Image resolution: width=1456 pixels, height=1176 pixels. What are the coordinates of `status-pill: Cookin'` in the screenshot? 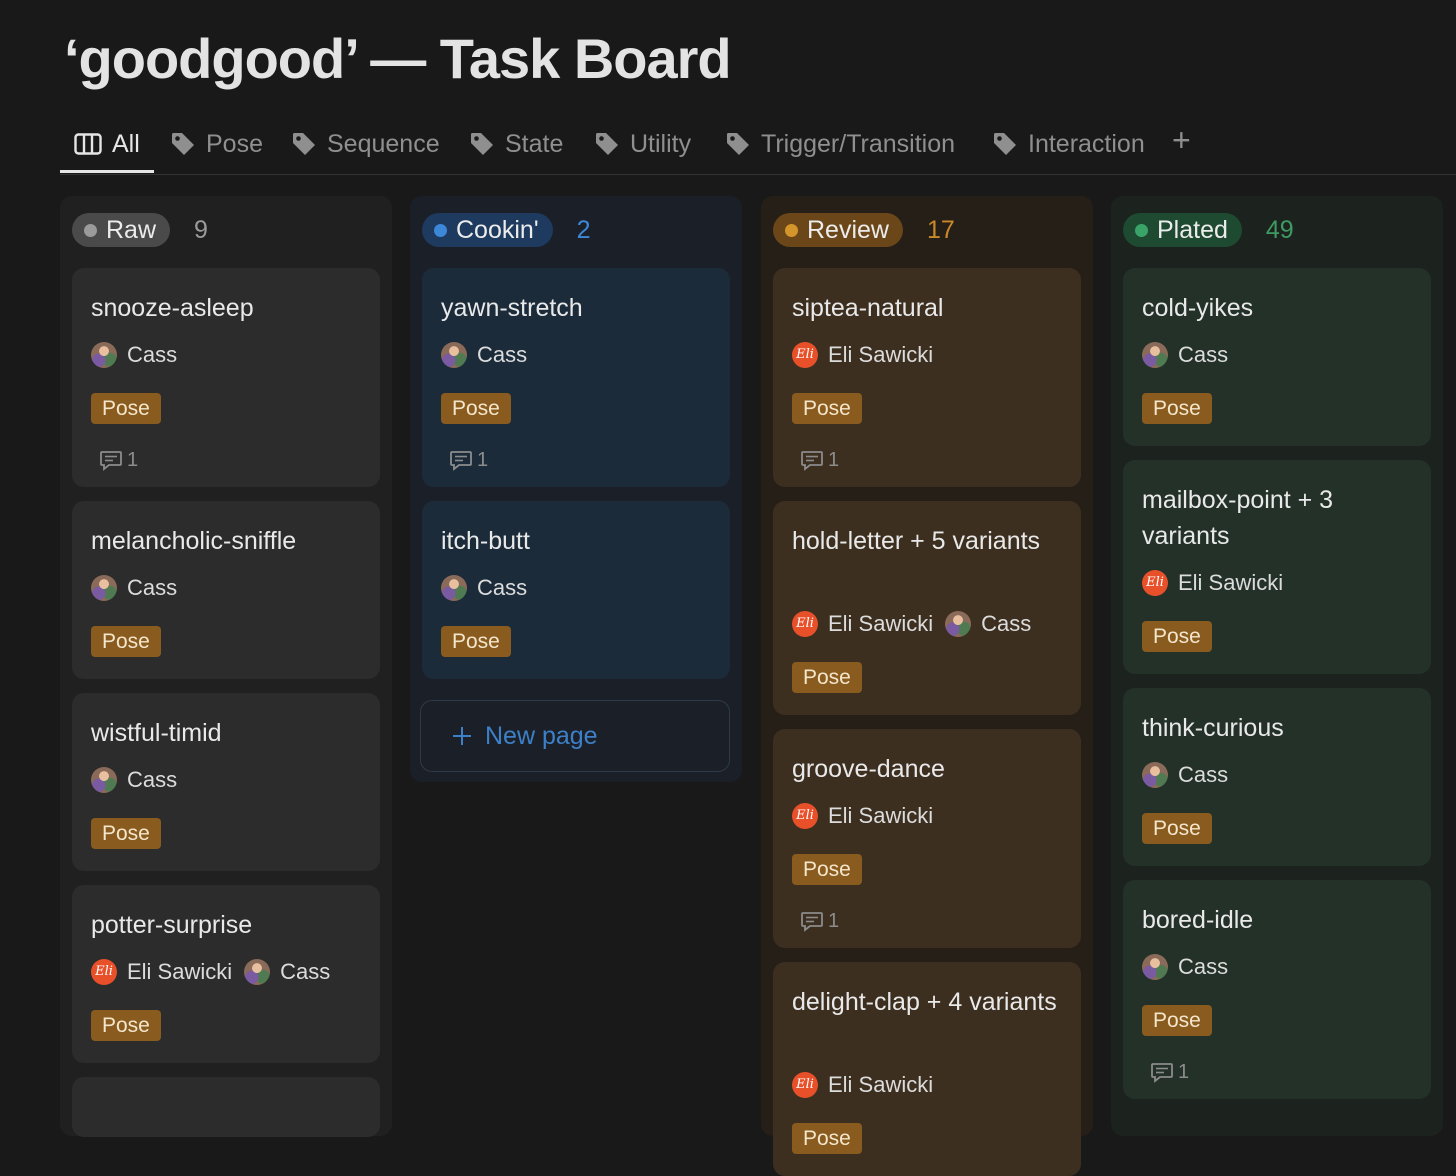 It's located at (487, 230).